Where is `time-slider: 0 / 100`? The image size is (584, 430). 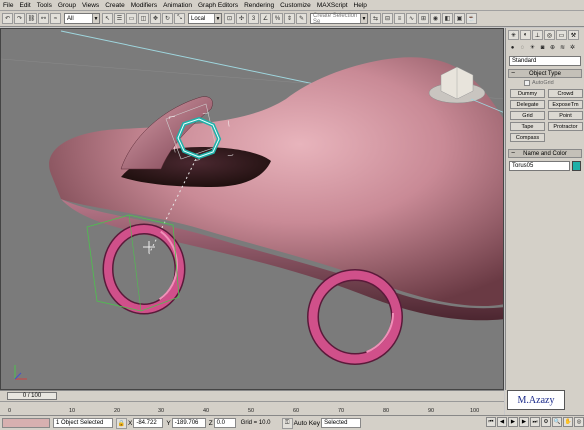
time-slider: 0 / 100 is located at coordinates (32, 396).